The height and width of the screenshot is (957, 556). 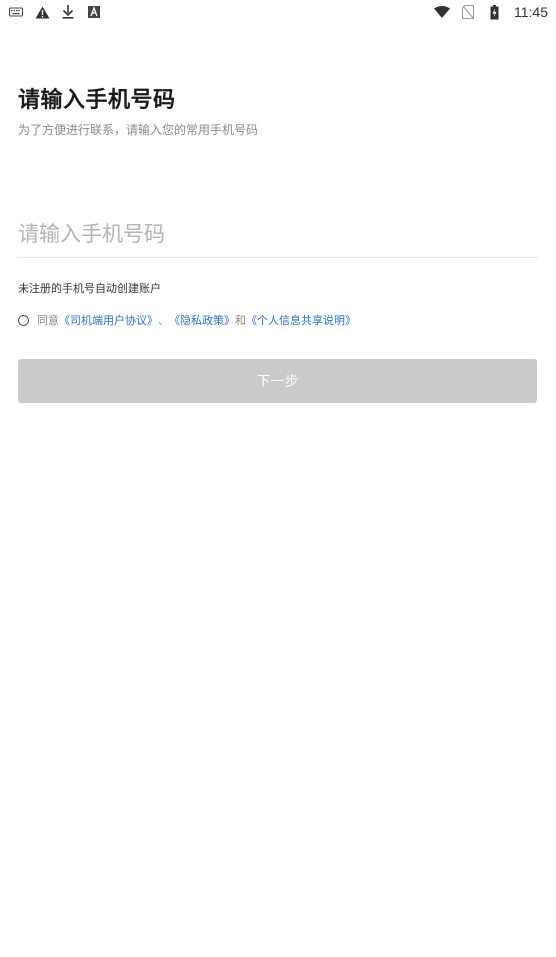 I want to click on phone-field-container, so click(x=278, y=235).